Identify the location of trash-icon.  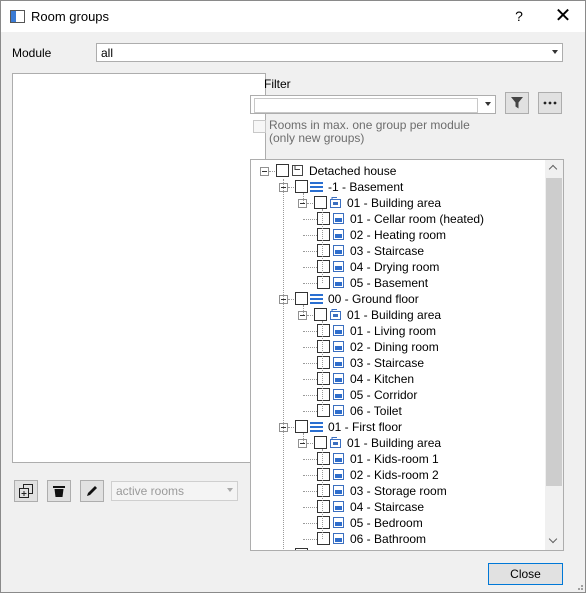
(59, 491).